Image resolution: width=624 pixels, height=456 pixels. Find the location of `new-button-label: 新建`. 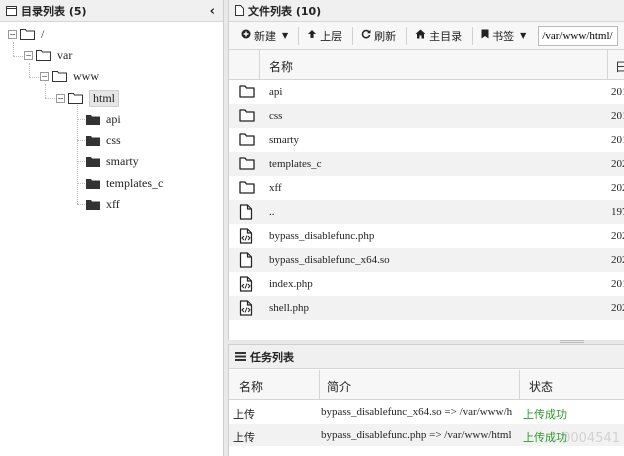

new-button-label: 新建 is located at coordinates (265, 36).